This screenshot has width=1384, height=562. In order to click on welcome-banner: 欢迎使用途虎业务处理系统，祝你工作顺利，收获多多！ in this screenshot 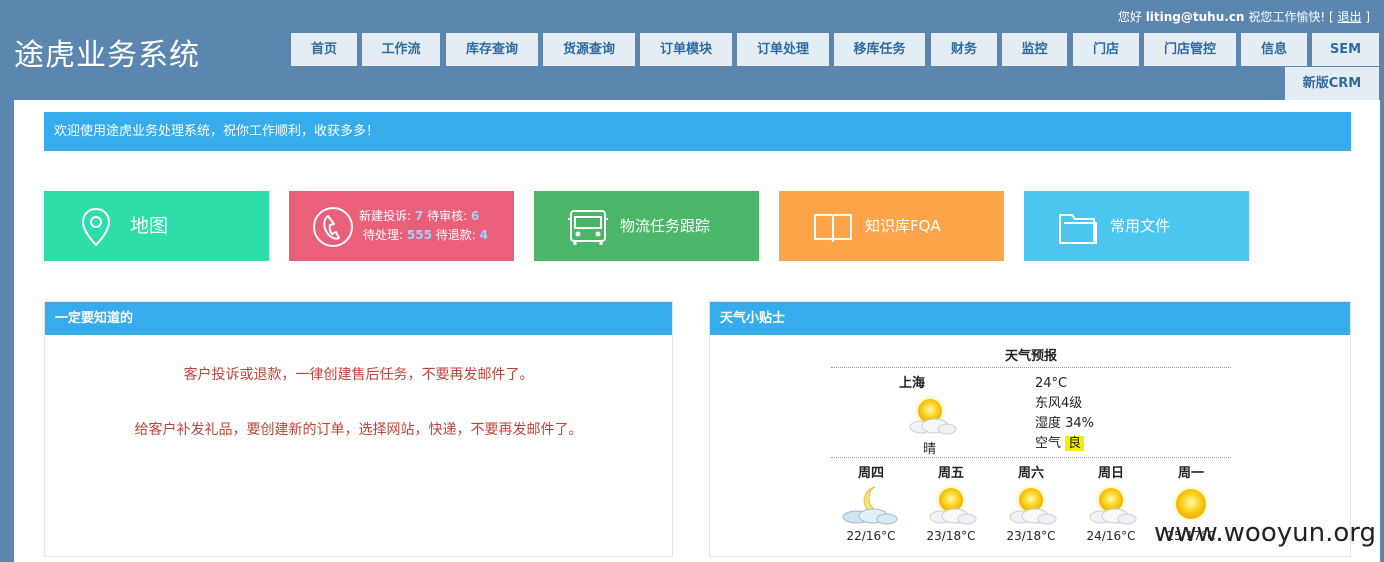, I will do `click(697, 131)`.